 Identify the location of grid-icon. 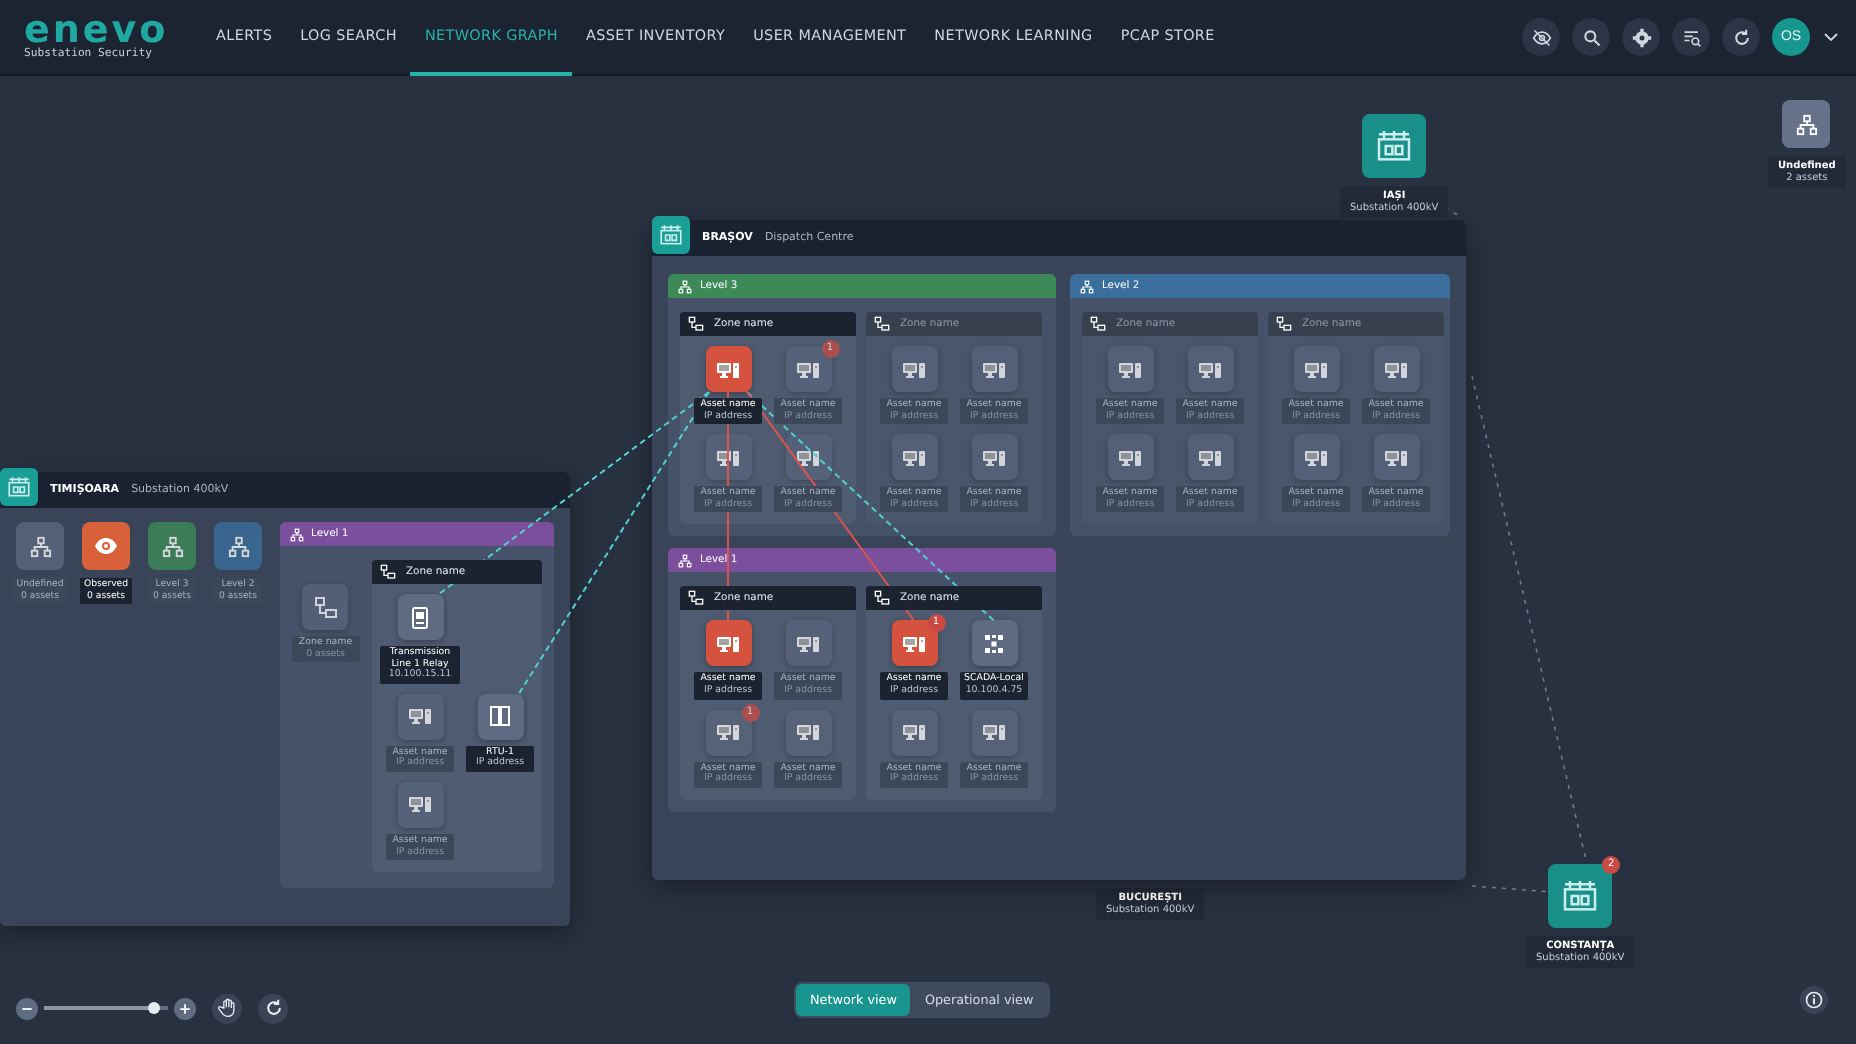
(994, 643).